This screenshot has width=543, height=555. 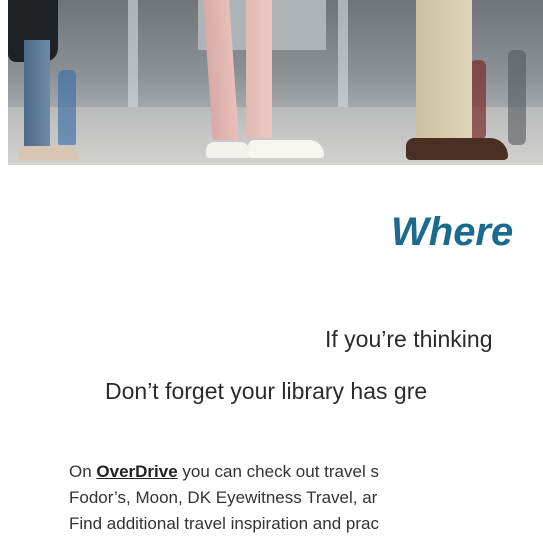 I want to click on body-line-2: Fodor’s, Moon, DK Eyewitness Travel, ar, so click(x=223, y=497).